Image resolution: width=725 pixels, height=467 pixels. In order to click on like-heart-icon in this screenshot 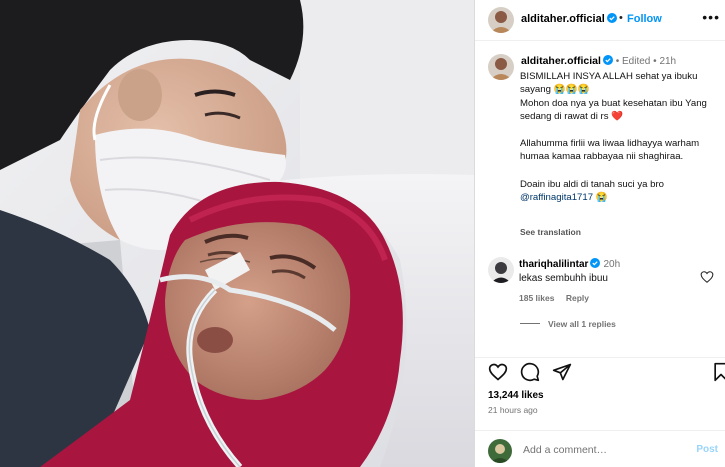, I will do `click(498, 372)`.